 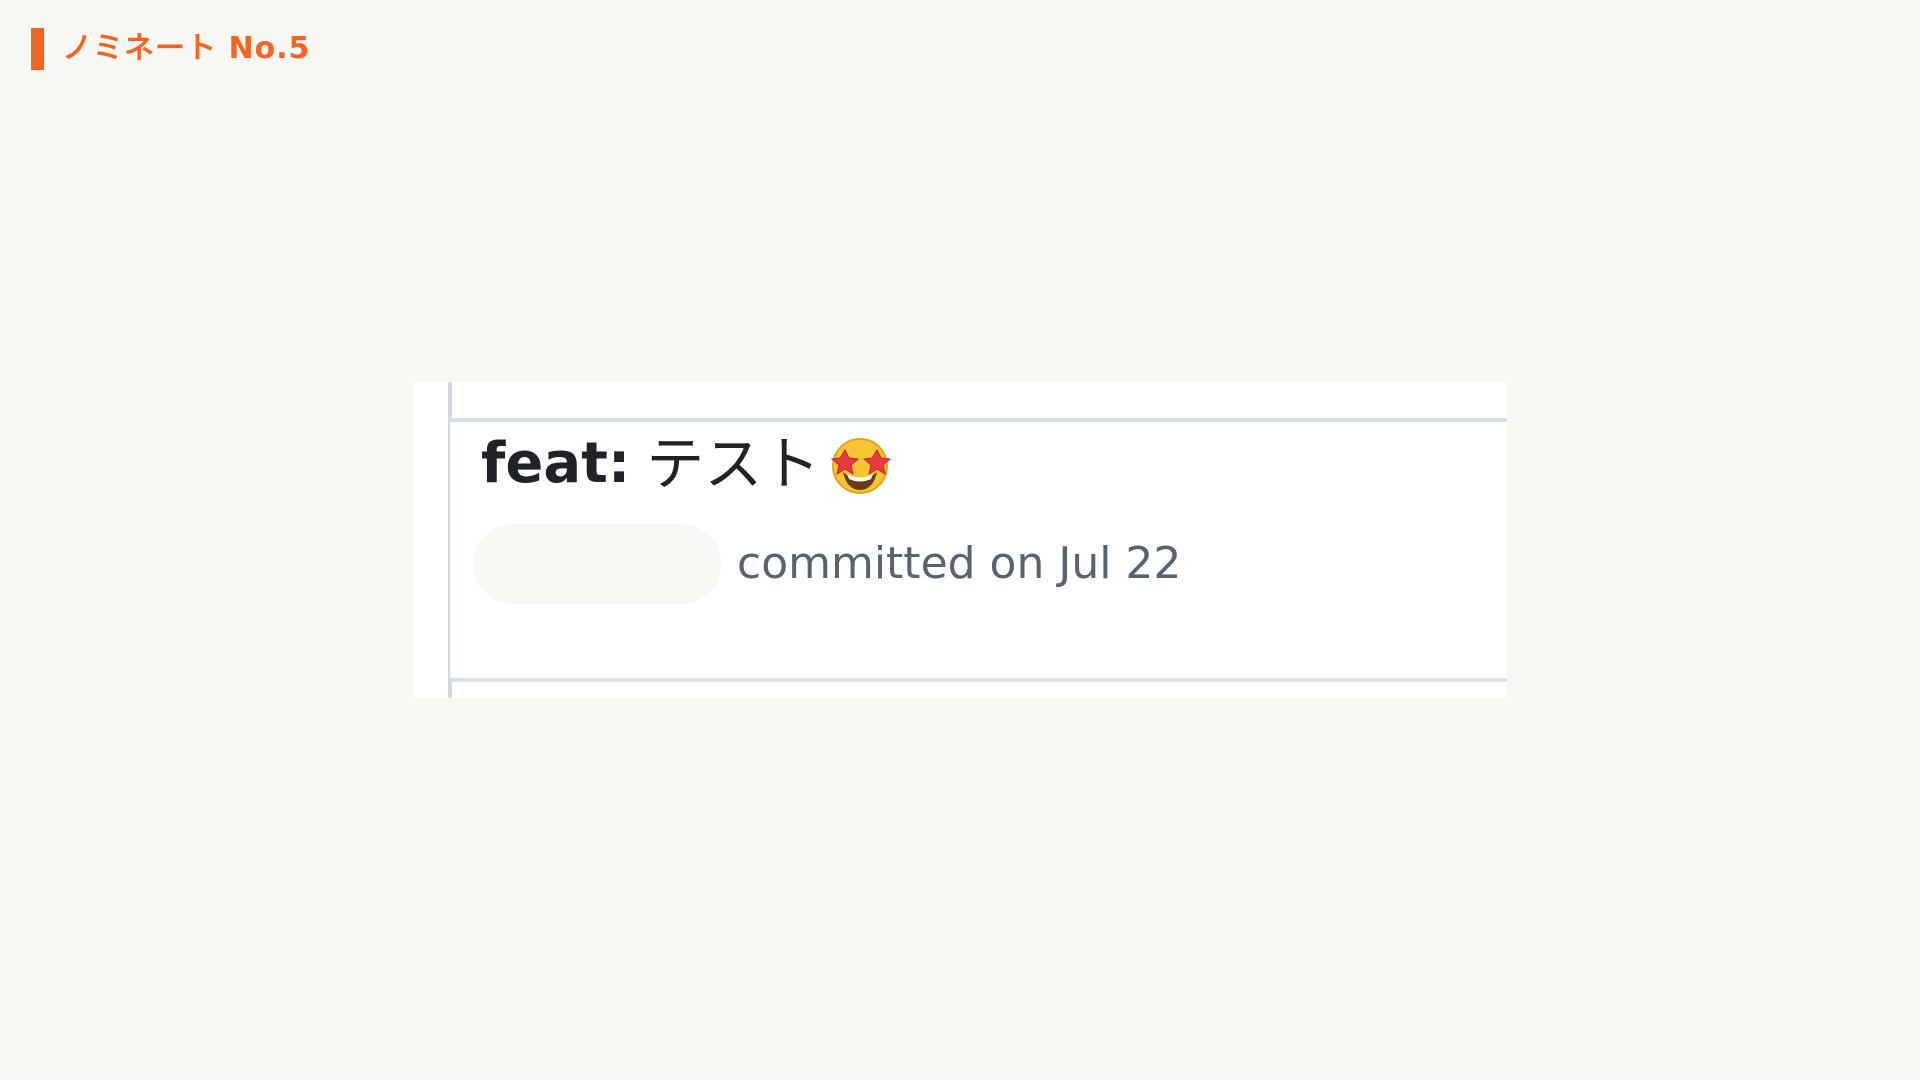 I want to click on commit-status: committed on Jul 22, so click(x=959, y=563).